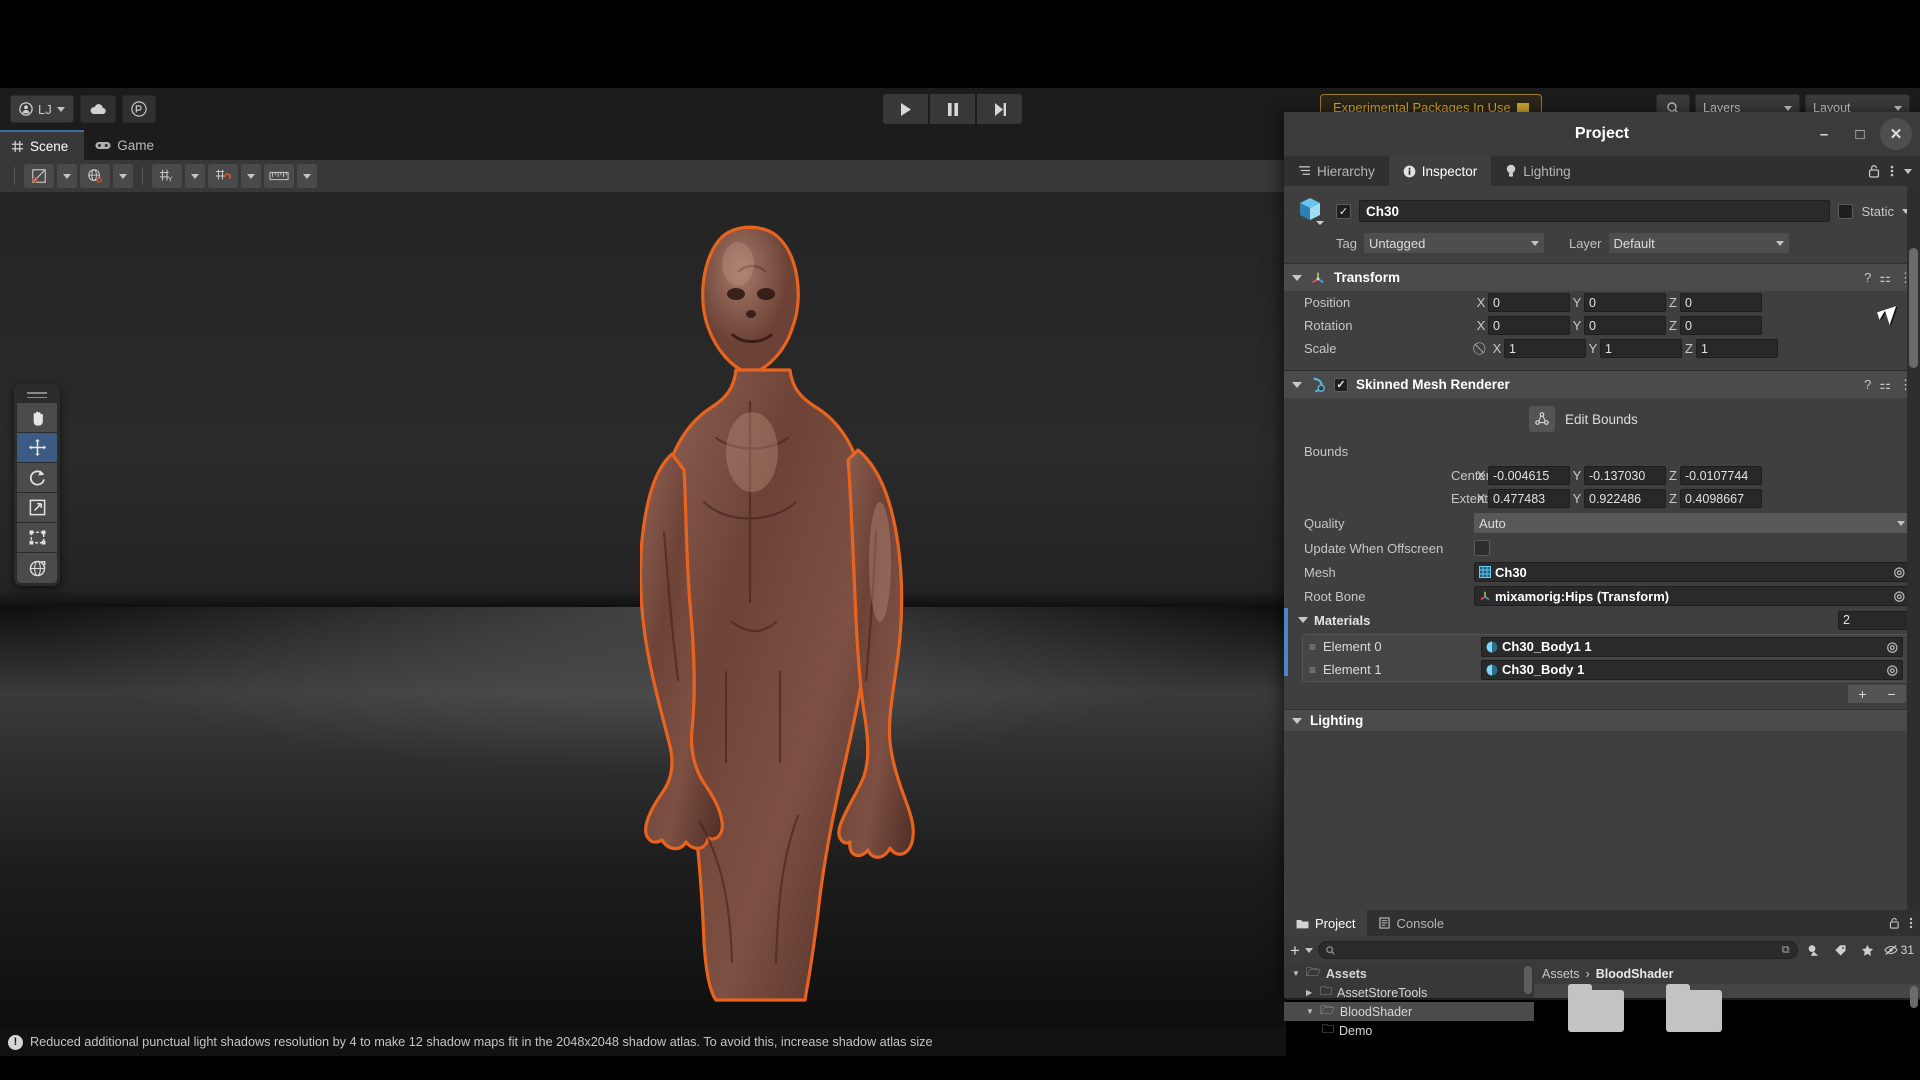 The width and height of the screenshot is (1920, 1080). I want to click on hidden-assets-indicator: 31, so click(1898, 950).